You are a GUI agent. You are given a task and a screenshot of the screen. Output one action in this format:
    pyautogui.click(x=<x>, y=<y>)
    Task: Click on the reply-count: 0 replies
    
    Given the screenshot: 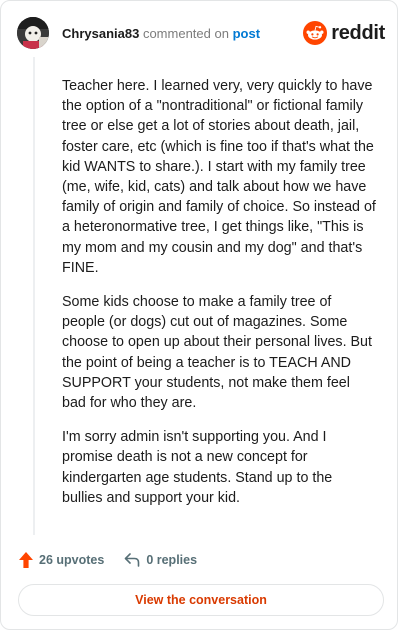 What is the action you would take?
    pyautogui.click(x=172, y=560)
    